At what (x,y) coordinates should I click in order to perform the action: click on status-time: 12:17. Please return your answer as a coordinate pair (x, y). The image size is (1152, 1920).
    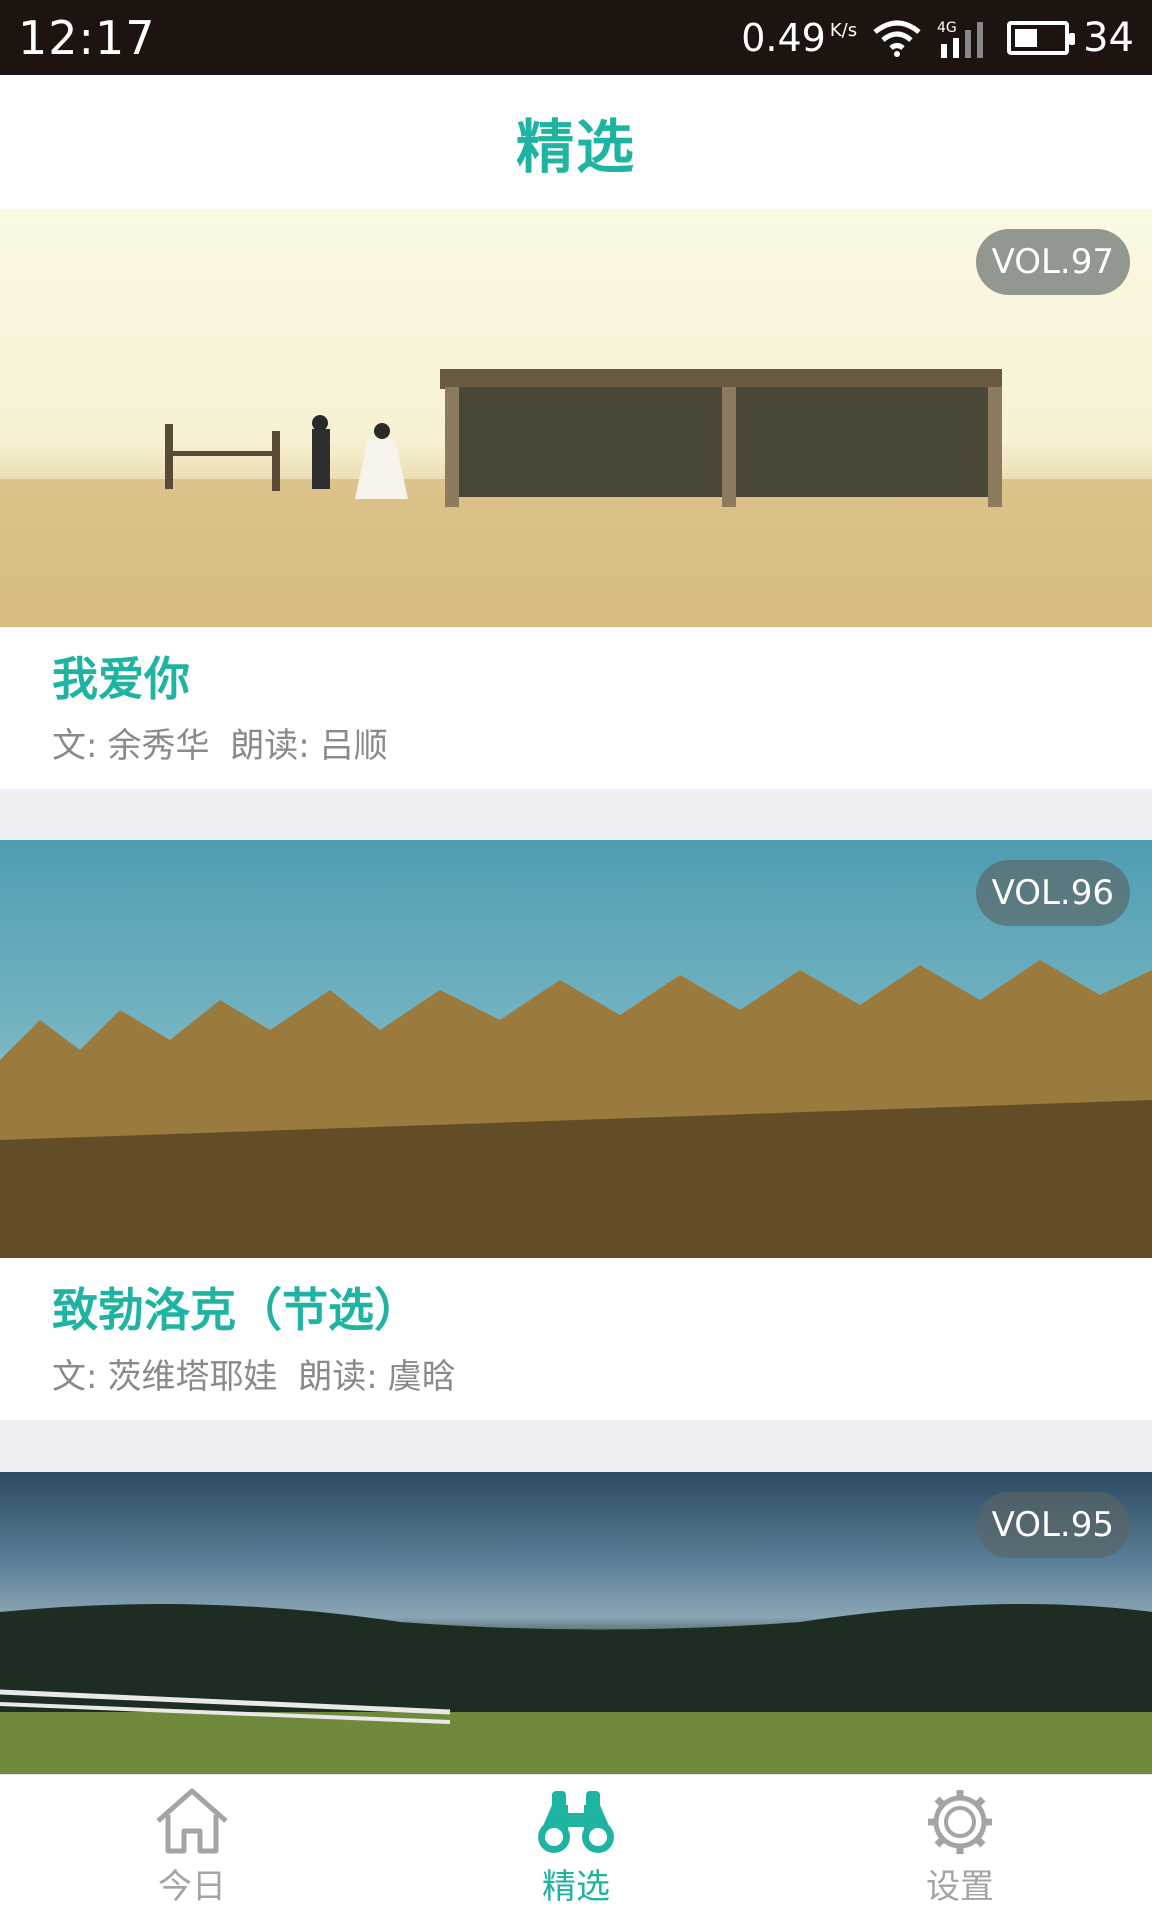
    Looking at the image, I should click on (87, 37).